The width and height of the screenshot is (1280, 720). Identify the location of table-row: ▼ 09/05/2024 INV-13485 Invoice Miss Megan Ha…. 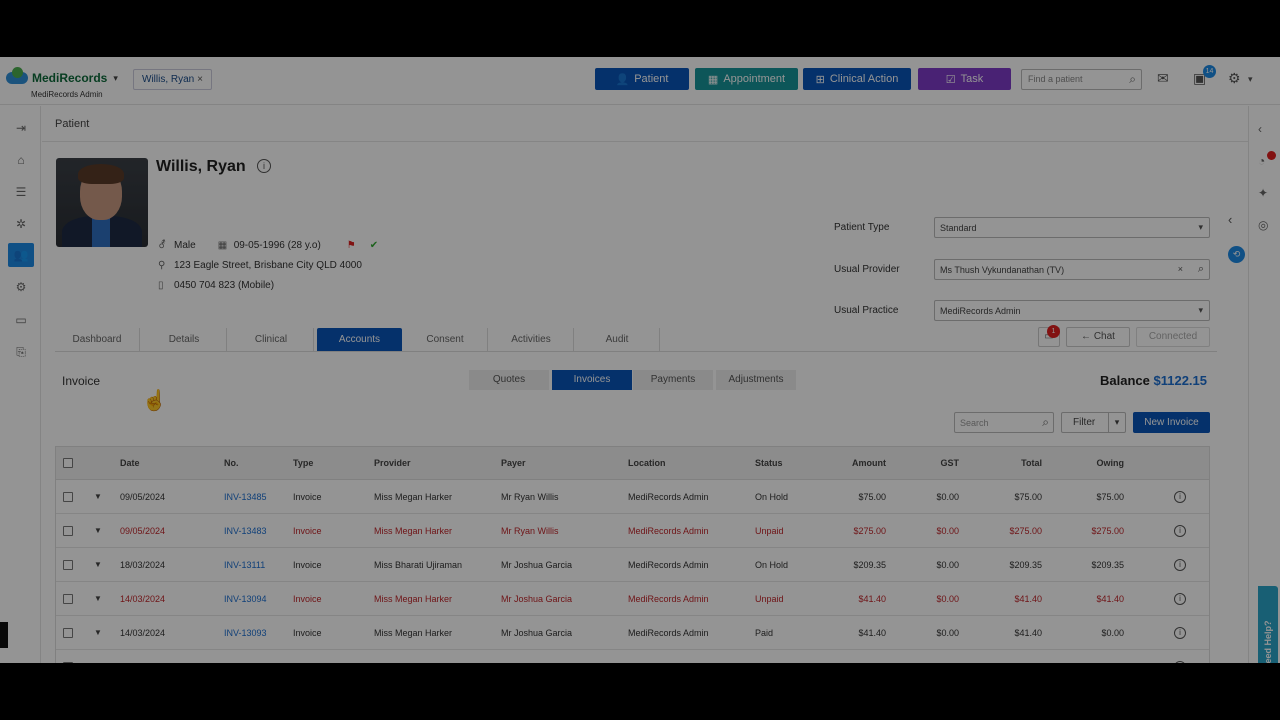
(632, 497).